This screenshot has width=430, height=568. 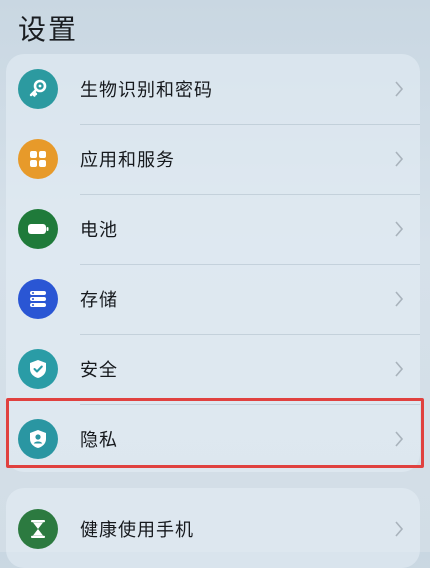 I want to click on shield-check-icon, so click(x=38, y=369).